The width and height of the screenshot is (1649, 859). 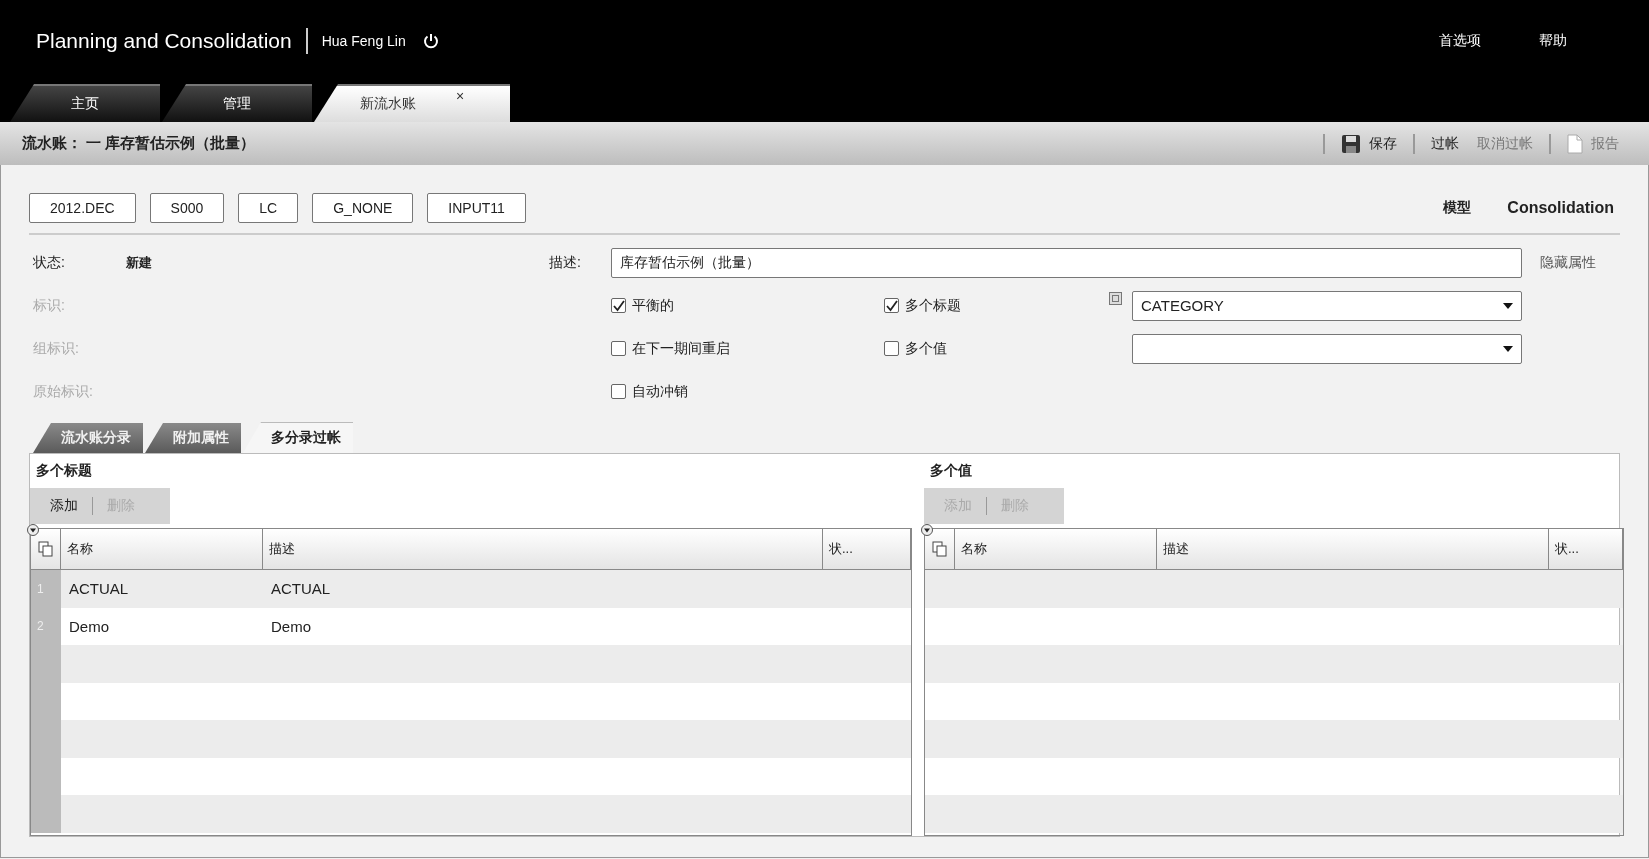 I want to click on document-icon, so click(x=1575, y=143).